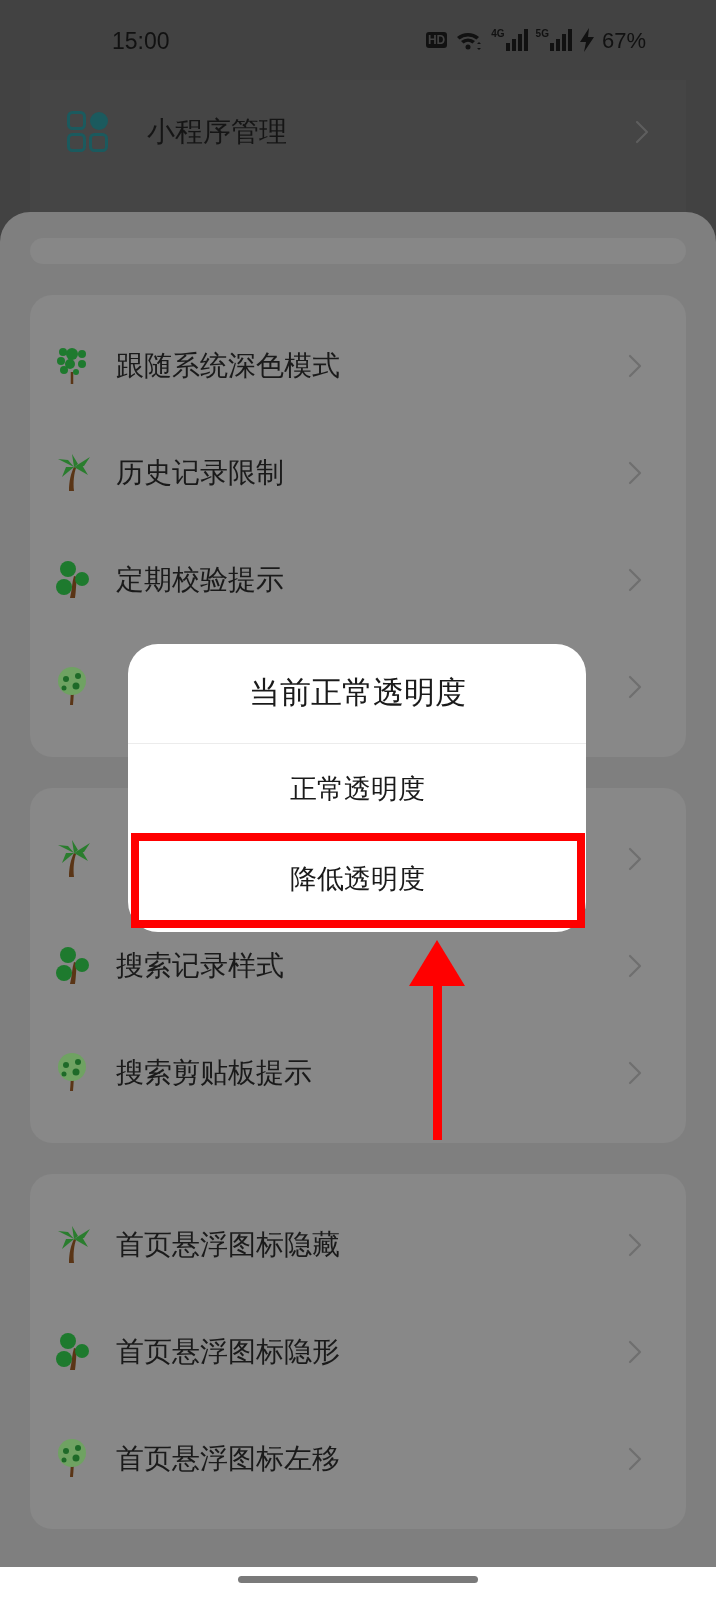 Image resolution: width=716 pixels, height=1600 pixels. What do you see at coordinates (214, 1072) in the screenshot?
I see `item-label: 搜索剪贴板提示` at bounding box center [214, 1072].